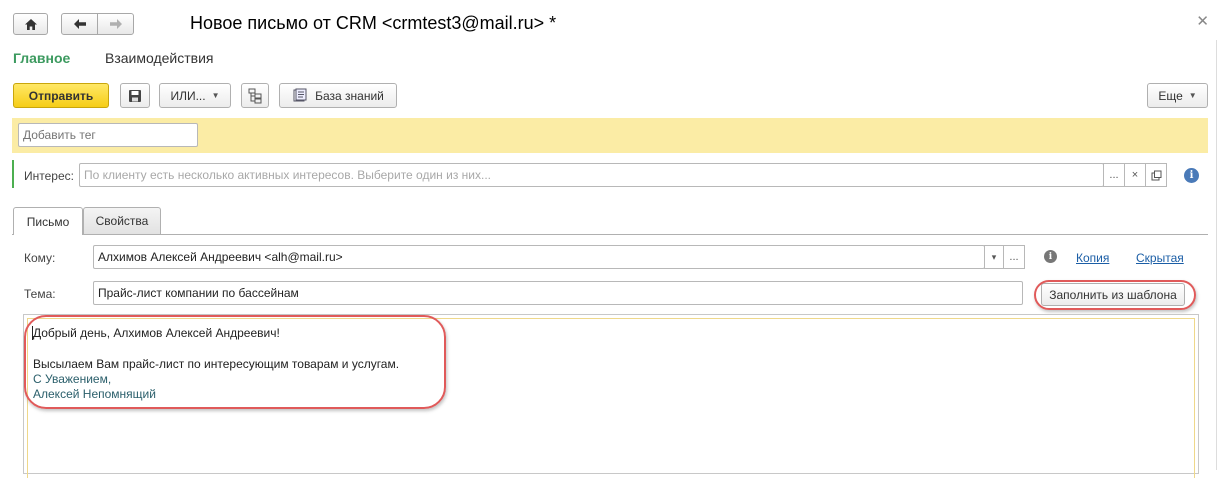 The width and height of the screenshot is (1227, 478). What do you see at coordinates (49, 176) in the screenshot?
I see `interest-label: Интерес:` at bounding box center [49, 176].